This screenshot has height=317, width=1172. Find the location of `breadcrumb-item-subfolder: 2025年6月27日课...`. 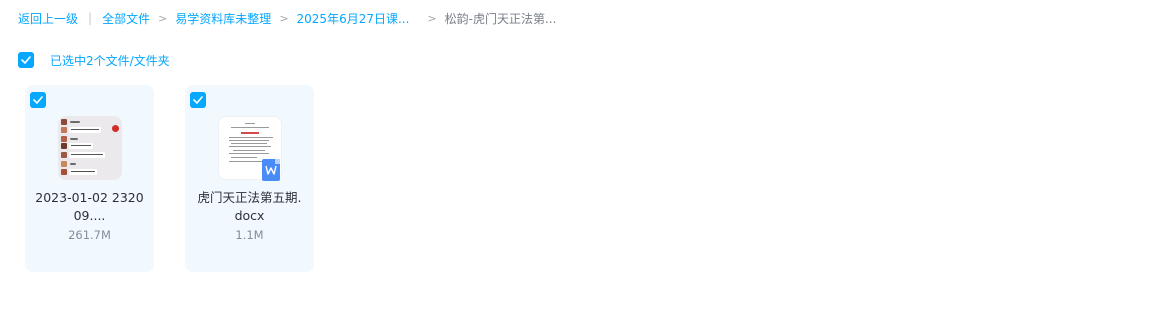

breadcrumb-item-subfolder: 2025年6月27日课... is located at coordinates (353, 18).